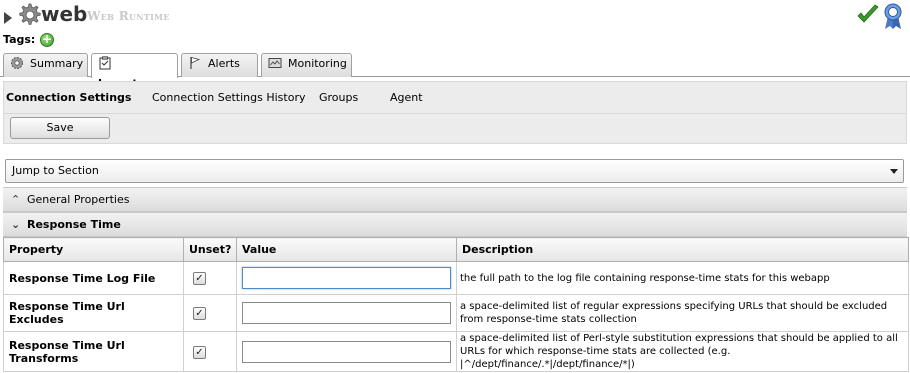  What do you see at coordinates (64, 14) in the screenshot?
I see `resource-name: web` at bounding box center [64, 14].